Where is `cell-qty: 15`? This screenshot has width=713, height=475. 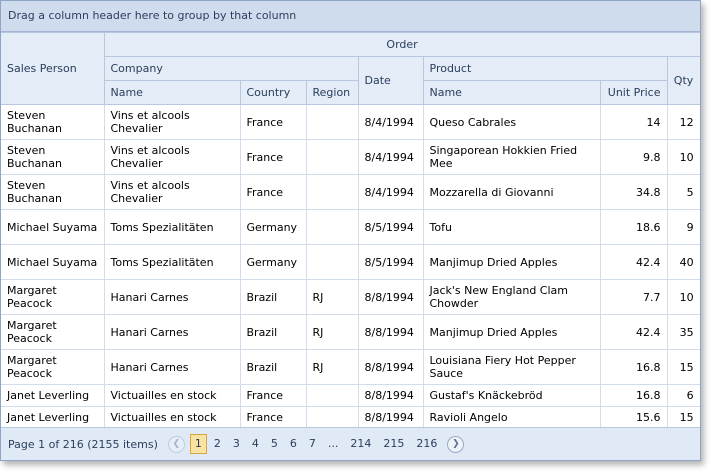
cell-qty: 15 is located at coordinates (683, 367).